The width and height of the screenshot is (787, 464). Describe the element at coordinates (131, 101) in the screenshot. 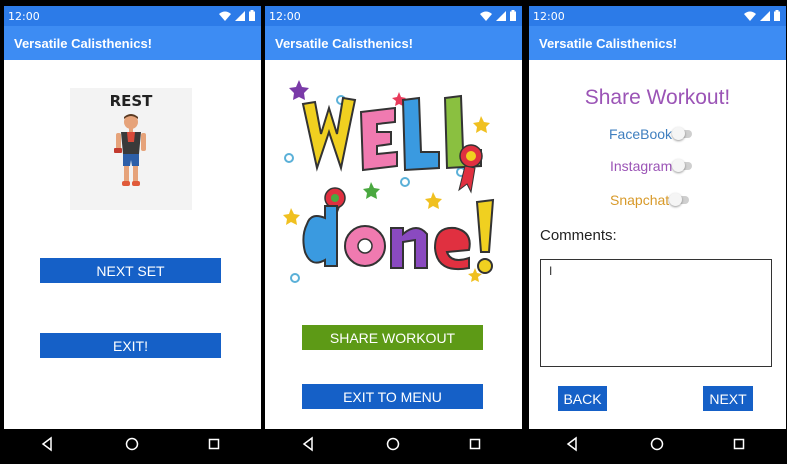

I see `rest-image-text: REST` at that location.